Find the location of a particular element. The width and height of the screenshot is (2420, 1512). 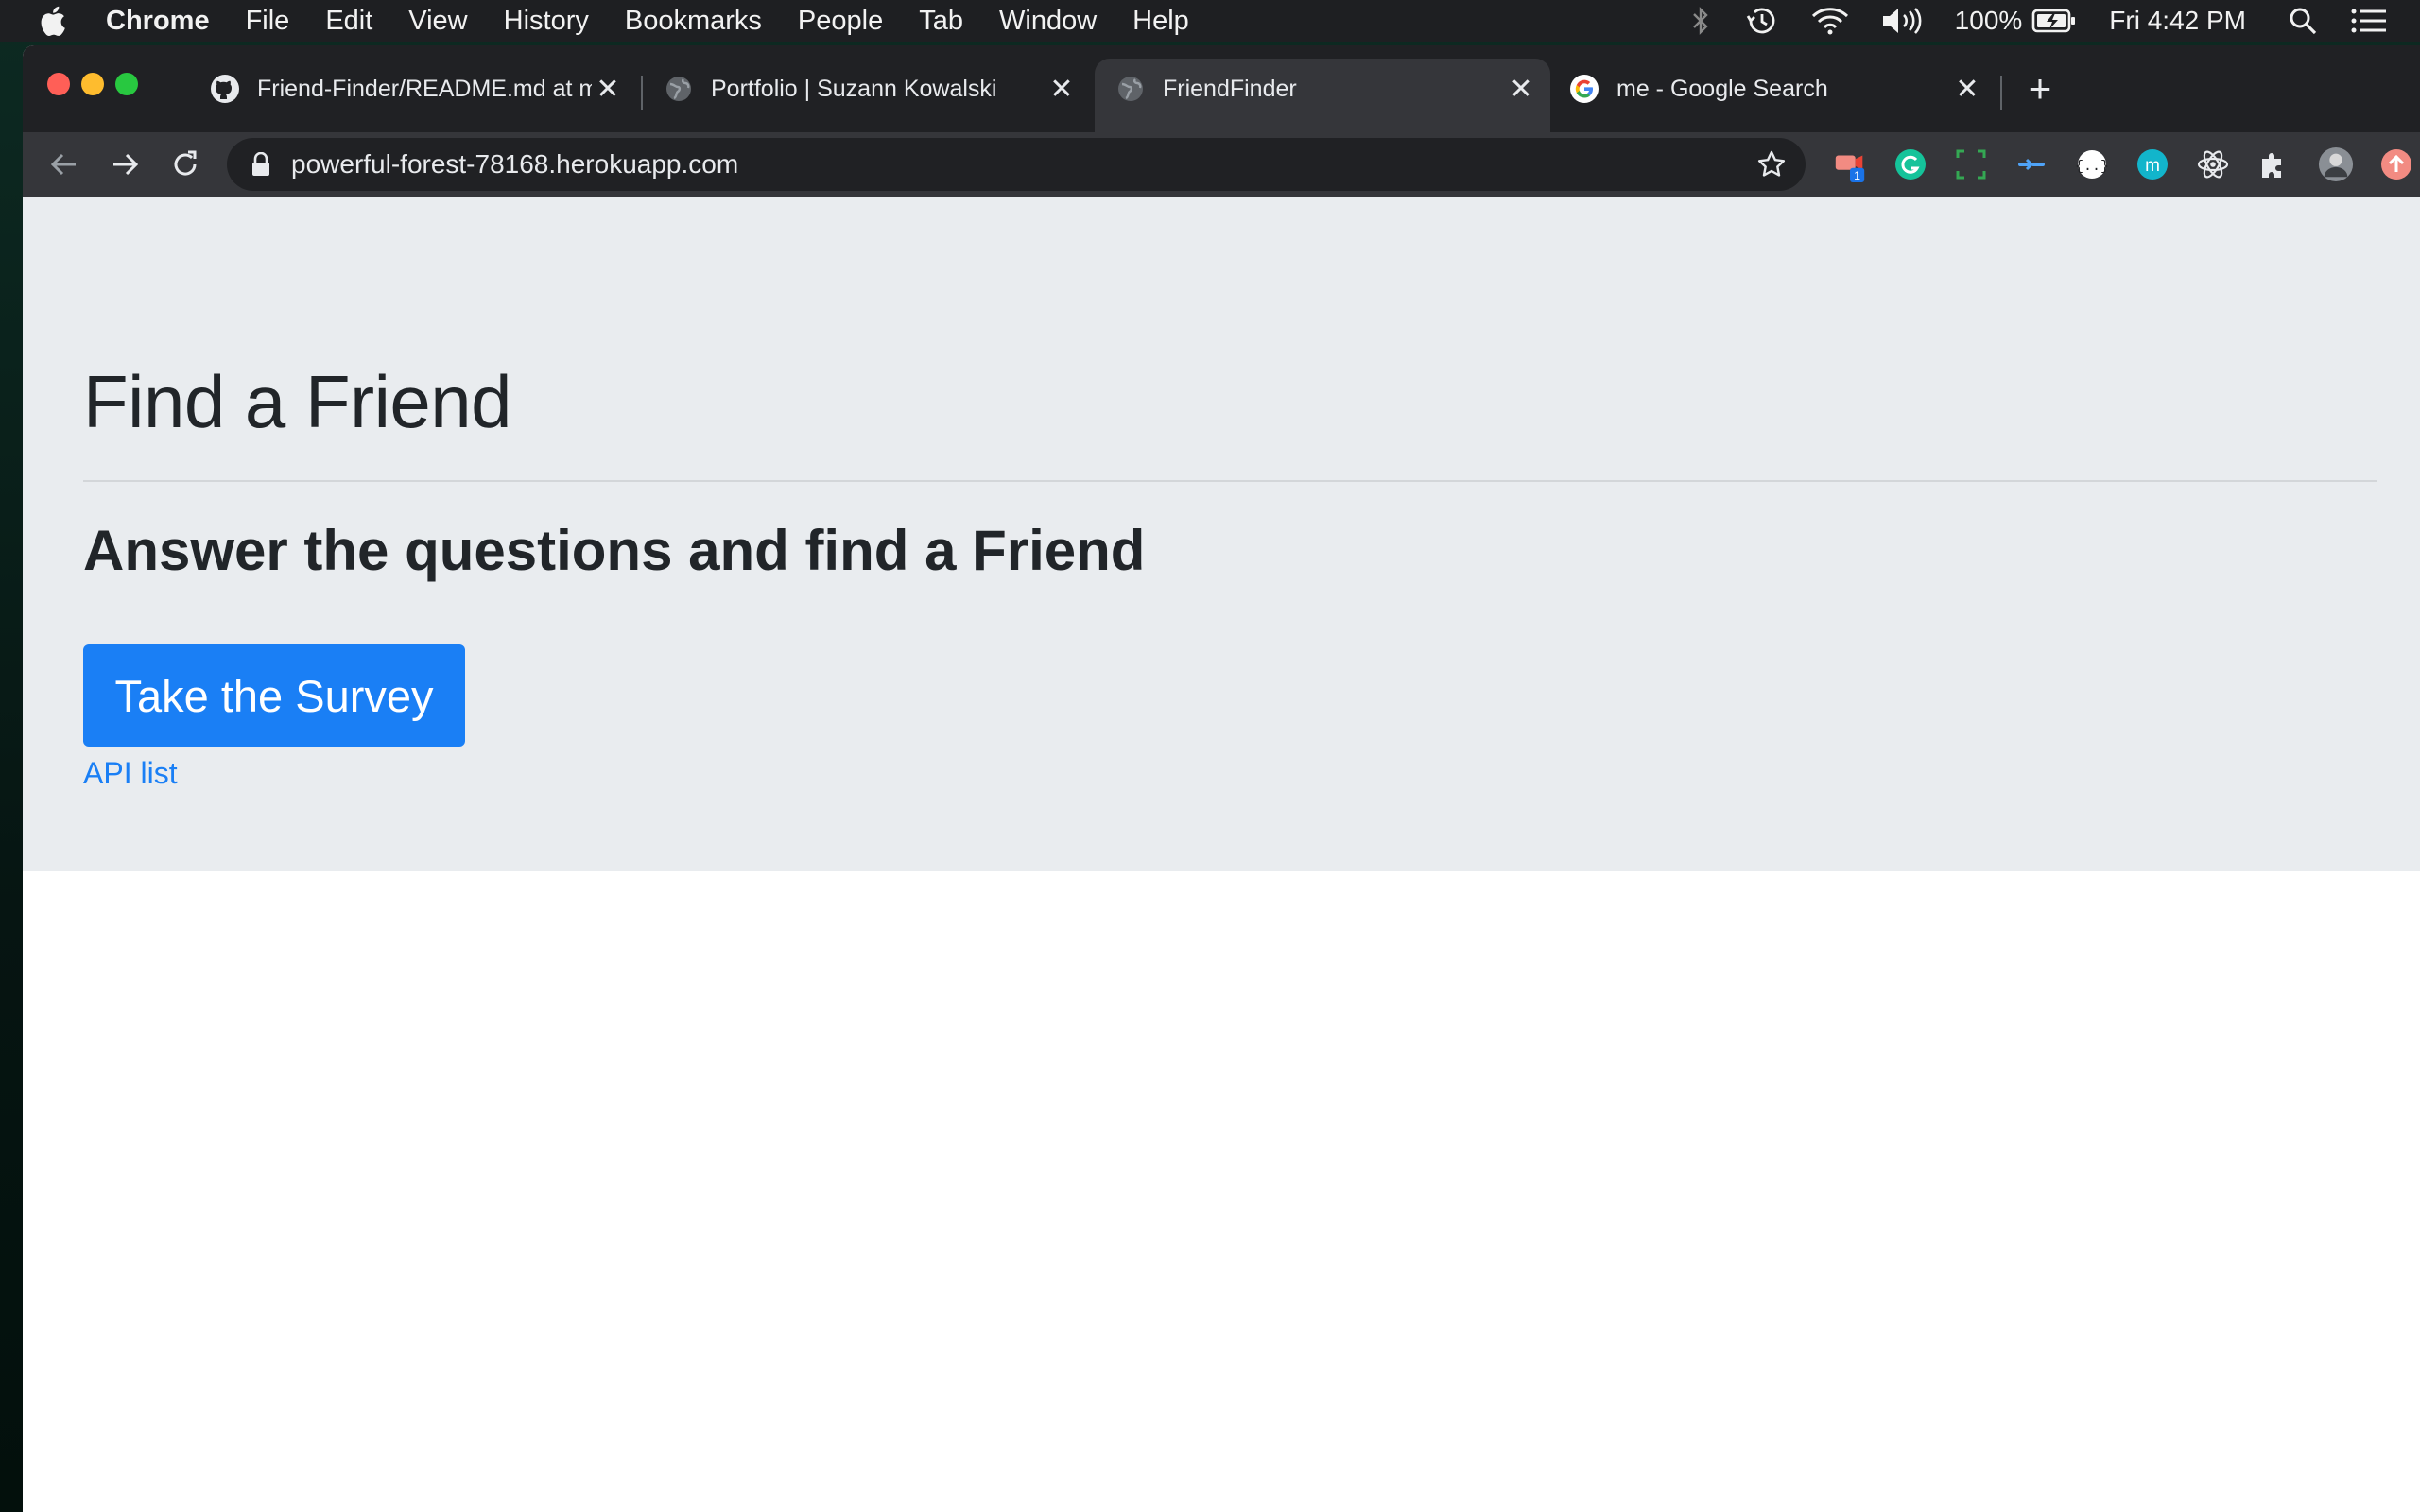

apple-logo-icon is located at coordinates (52, 21).